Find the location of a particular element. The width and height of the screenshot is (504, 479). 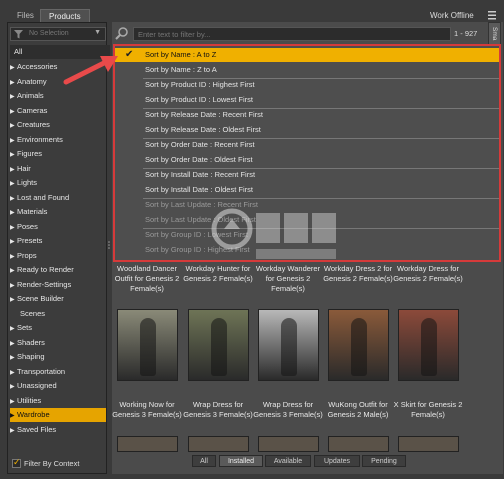

sidebar-item: ▶ Poses is located at coordinates (58, 227).